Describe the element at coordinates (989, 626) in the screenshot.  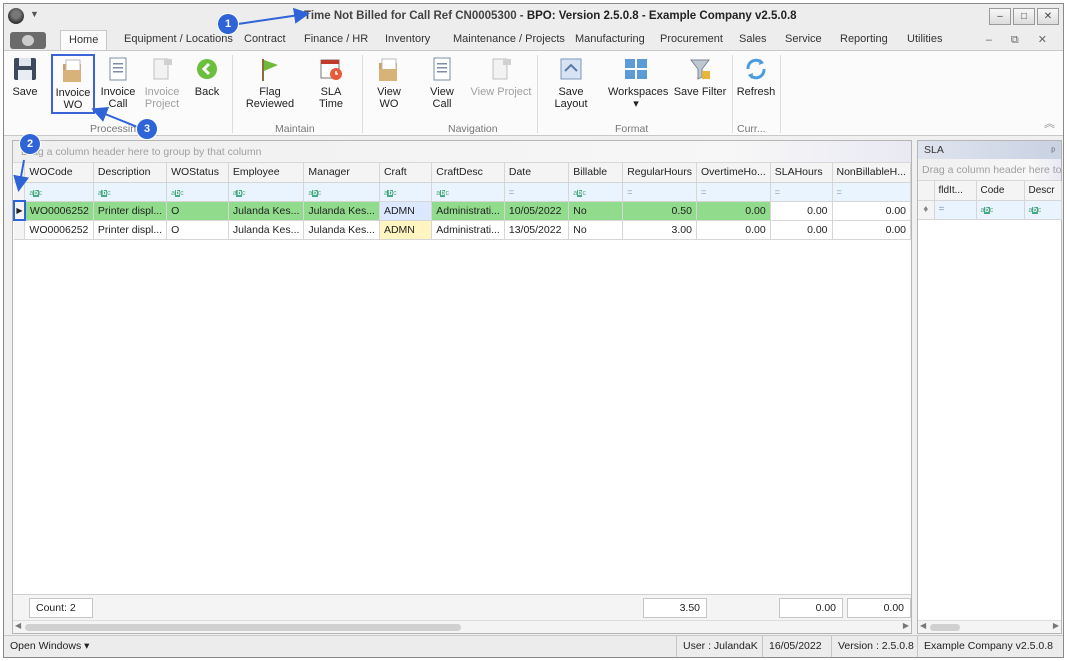
I see `sla-horizontal-scrollbar: ◀ ▶` at that location.